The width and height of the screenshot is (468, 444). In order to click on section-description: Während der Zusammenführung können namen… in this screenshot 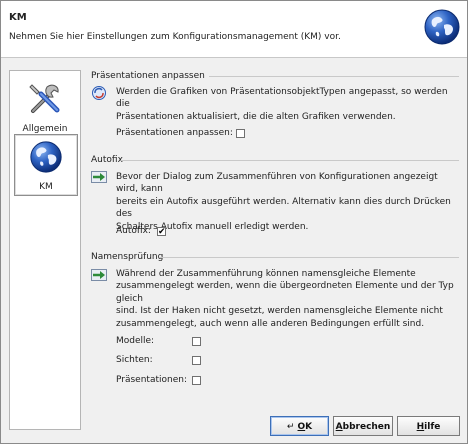, I will do `click(287, 299)`.